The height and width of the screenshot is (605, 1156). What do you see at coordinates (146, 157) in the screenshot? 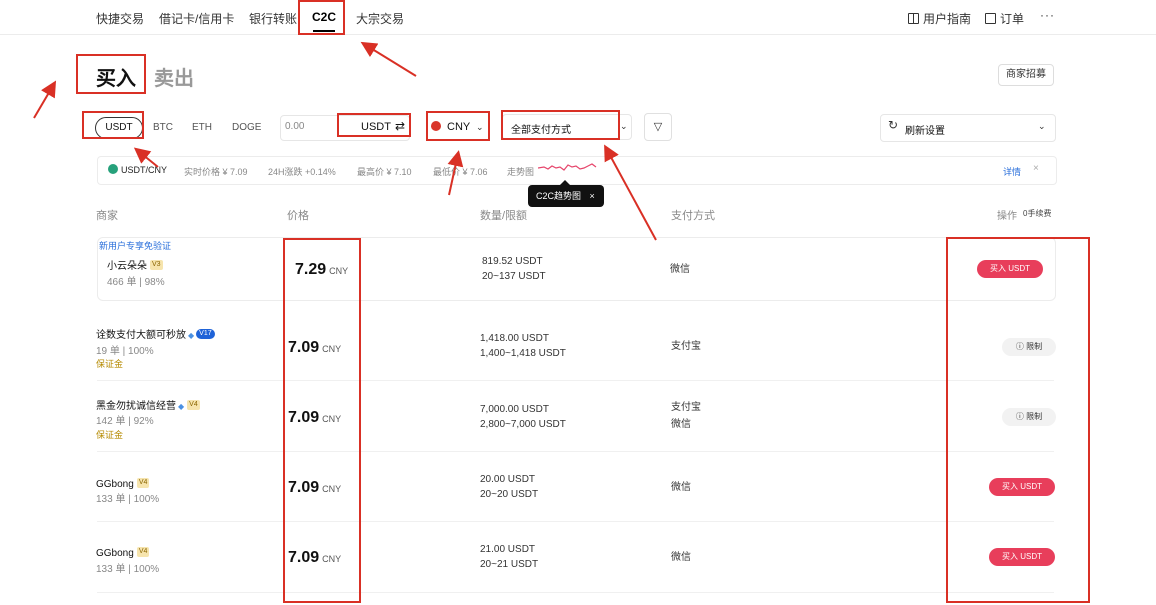
I see `arrow-to-usdt` at bounding box center [146, 157].